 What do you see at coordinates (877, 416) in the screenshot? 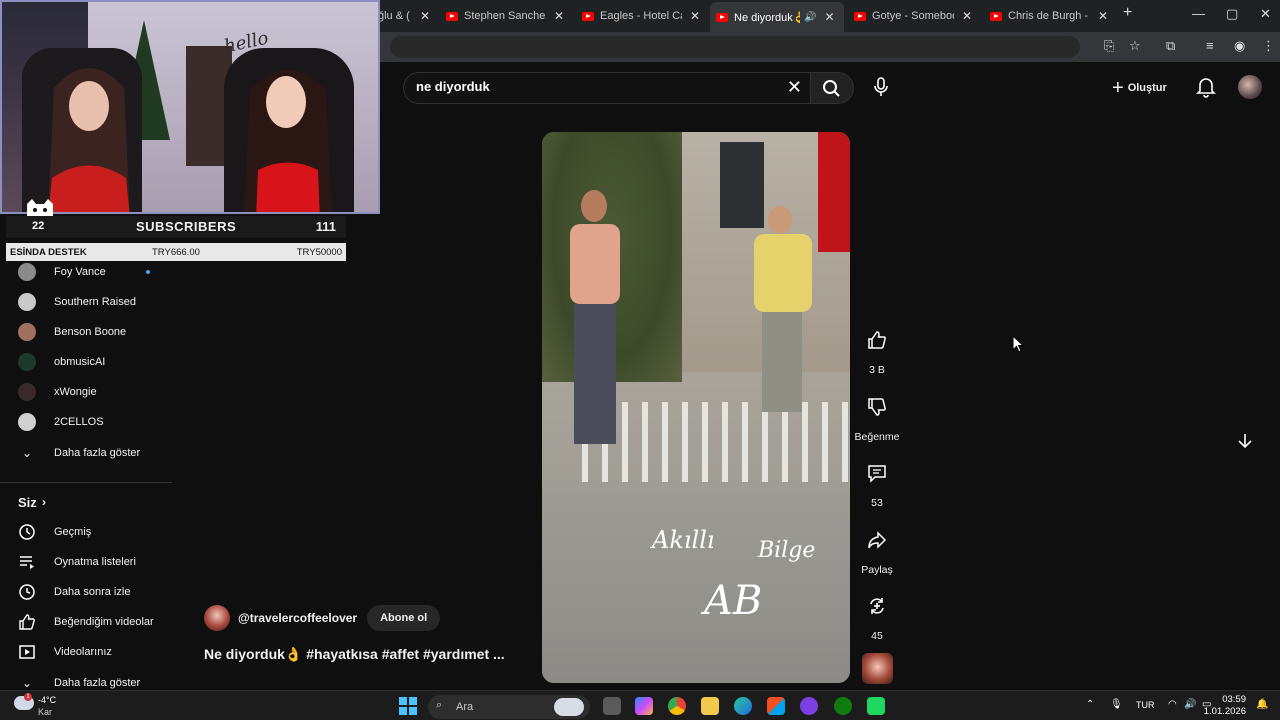
I see `dislike-button: Beğenme` at bounding box center [877, 416].